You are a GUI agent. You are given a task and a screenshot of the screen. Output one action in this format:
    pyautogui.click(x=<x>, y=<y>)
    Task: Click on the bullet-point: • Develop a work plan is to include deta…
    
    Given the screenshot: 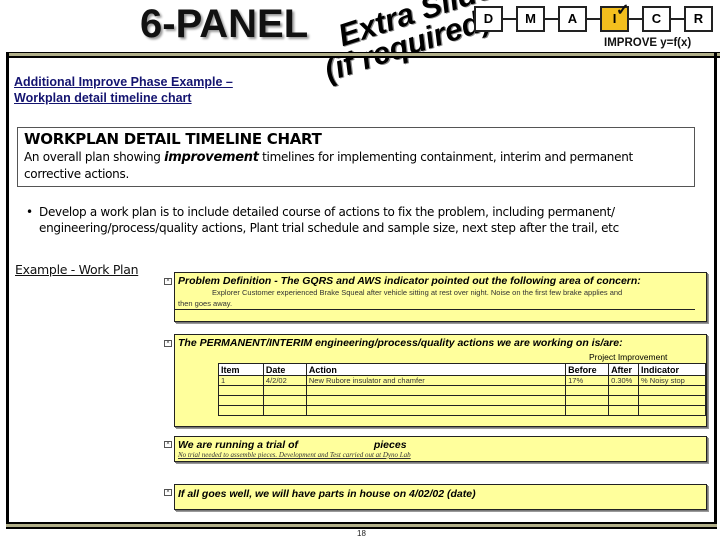 What is the action you would take?
    pyautogui.click(x=366, y=220)
    